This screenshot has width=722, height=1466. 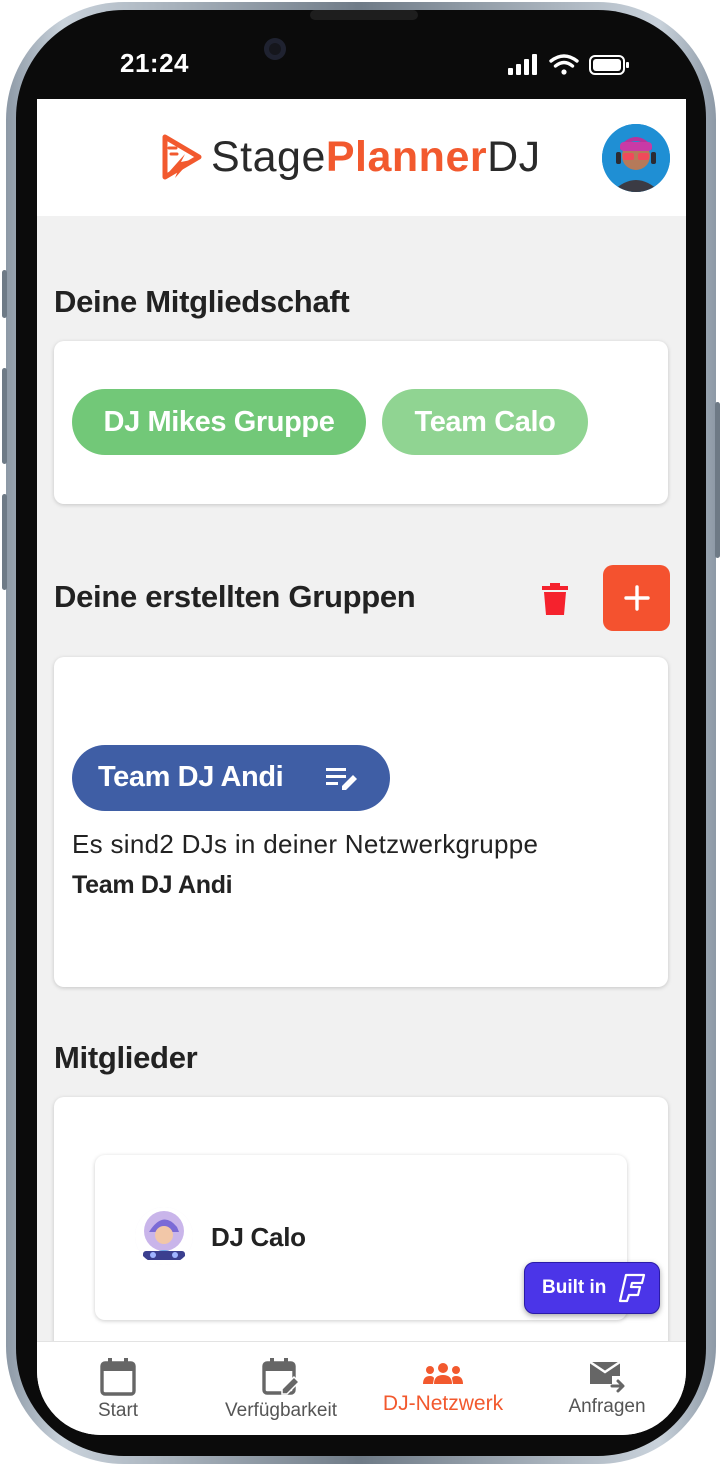 I want to click on front-camera, so click(x=275, y=49).